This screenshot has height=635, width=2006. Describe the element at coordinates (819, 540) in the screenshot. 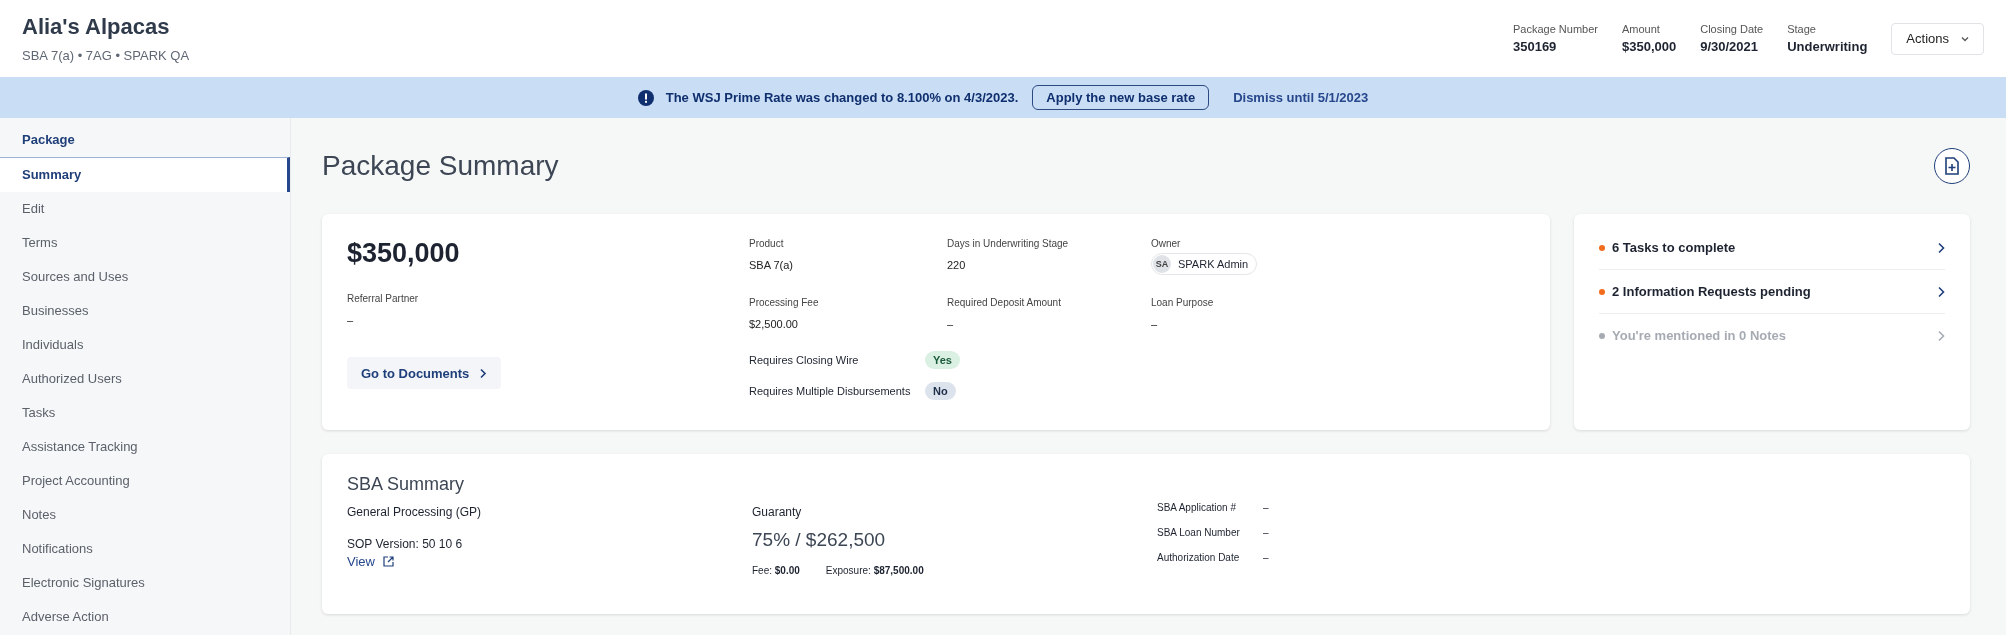

I see `guaranty-value: 75% / $262,500` at that location.